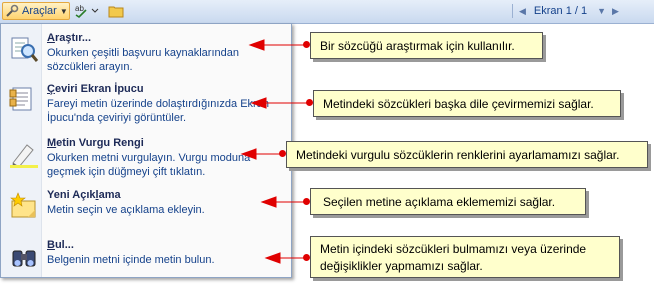 The image size is (654, 287). I want to click on callout-research: Bir sözcüğü araştırmak için kullanılır., so click(426, 45).